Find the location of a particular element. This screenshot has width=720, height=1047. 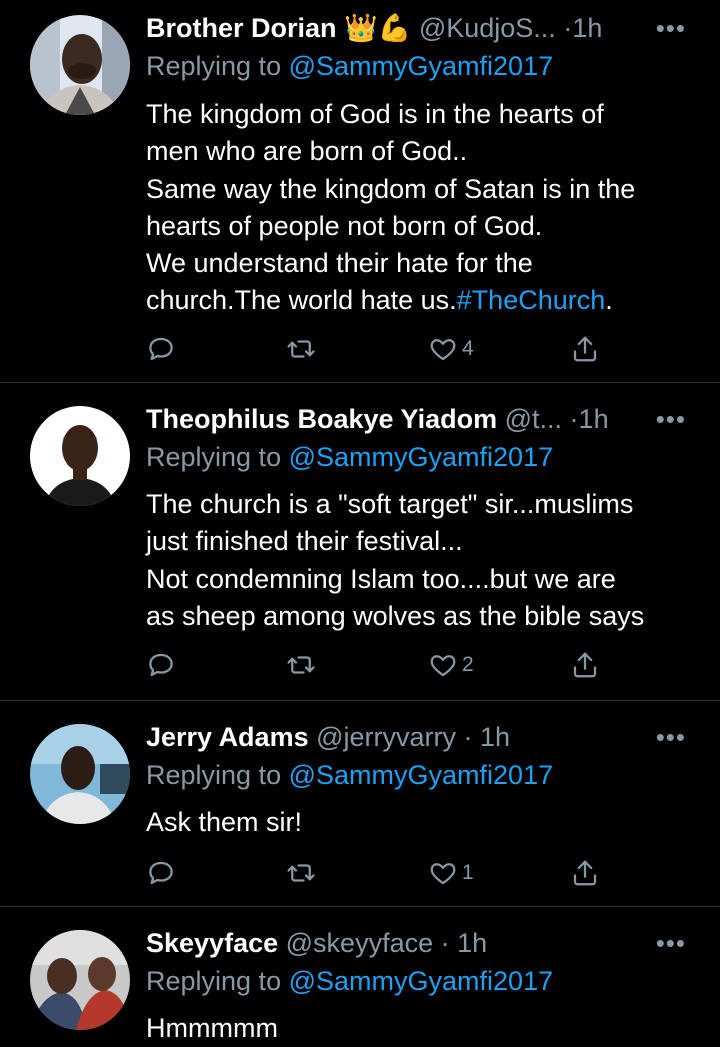

like-count: 2 is located at coordinates (468, 664).